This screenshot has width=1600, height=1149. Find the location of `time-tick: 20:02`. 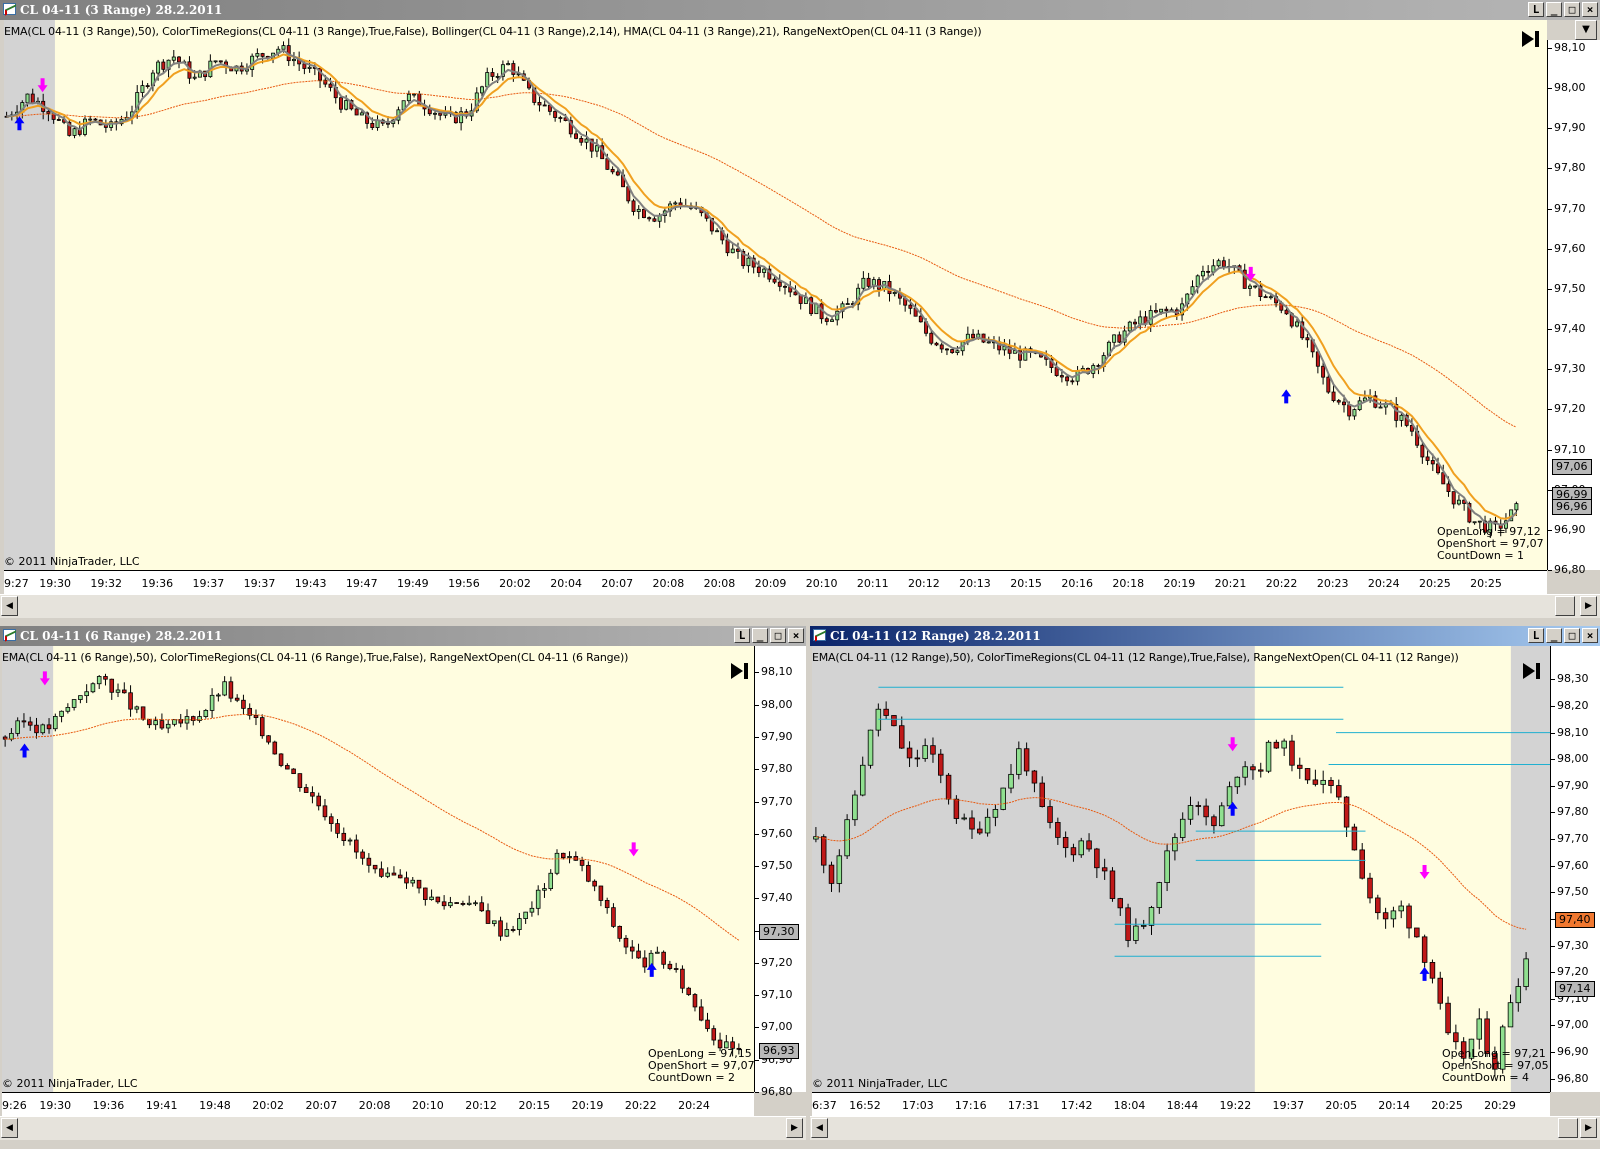

time-tick: 20:02 is located at coordinates (268, 1105).